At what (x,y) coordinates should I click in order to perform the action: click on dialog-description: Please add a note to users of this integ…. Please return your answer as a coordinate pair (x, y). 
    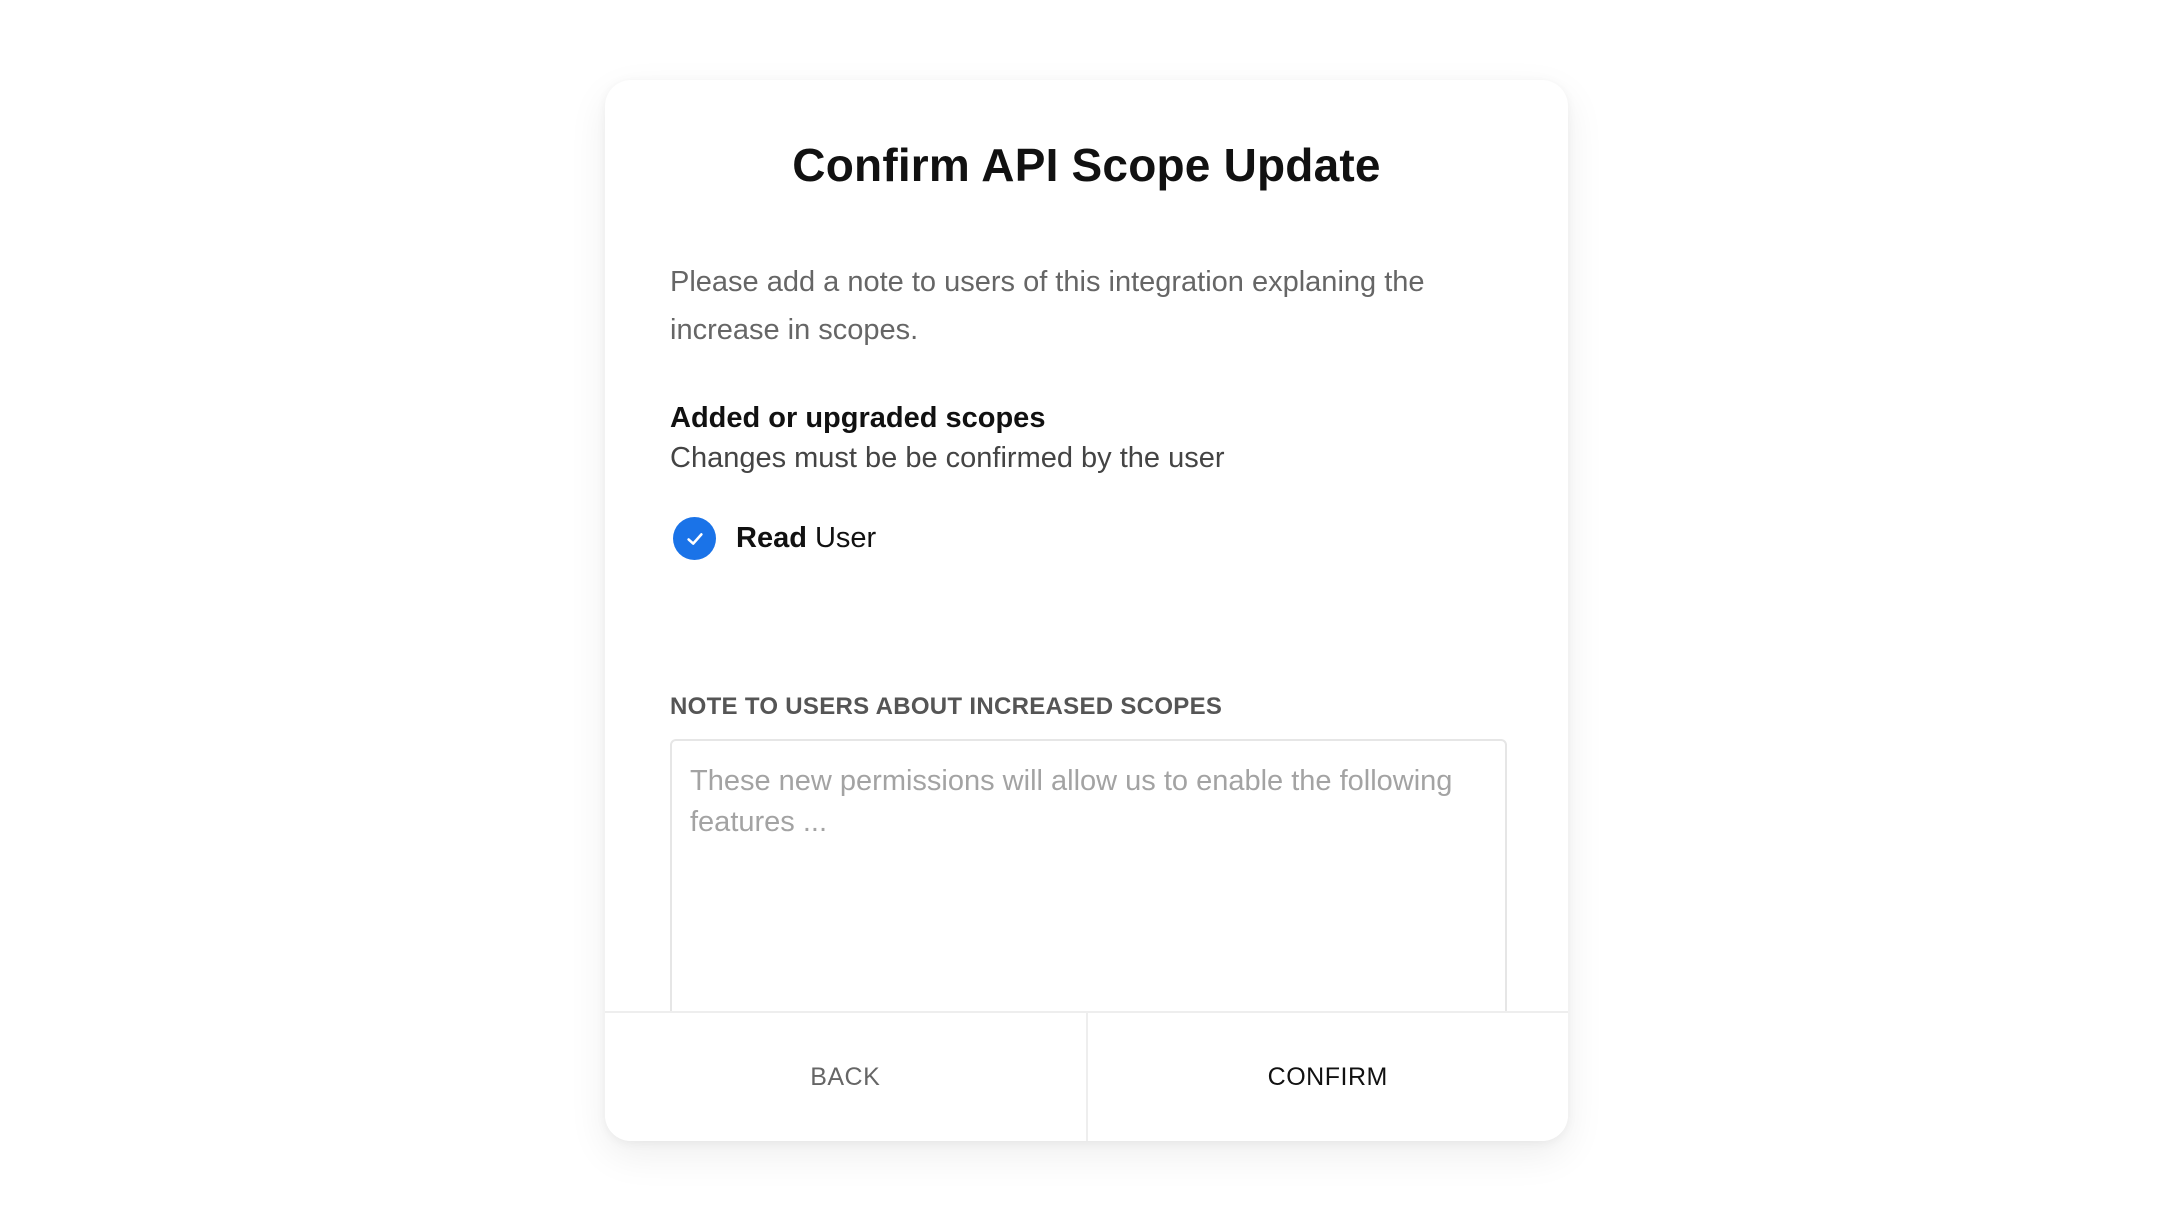
    Looking at the image, I should click on (1047, 306).